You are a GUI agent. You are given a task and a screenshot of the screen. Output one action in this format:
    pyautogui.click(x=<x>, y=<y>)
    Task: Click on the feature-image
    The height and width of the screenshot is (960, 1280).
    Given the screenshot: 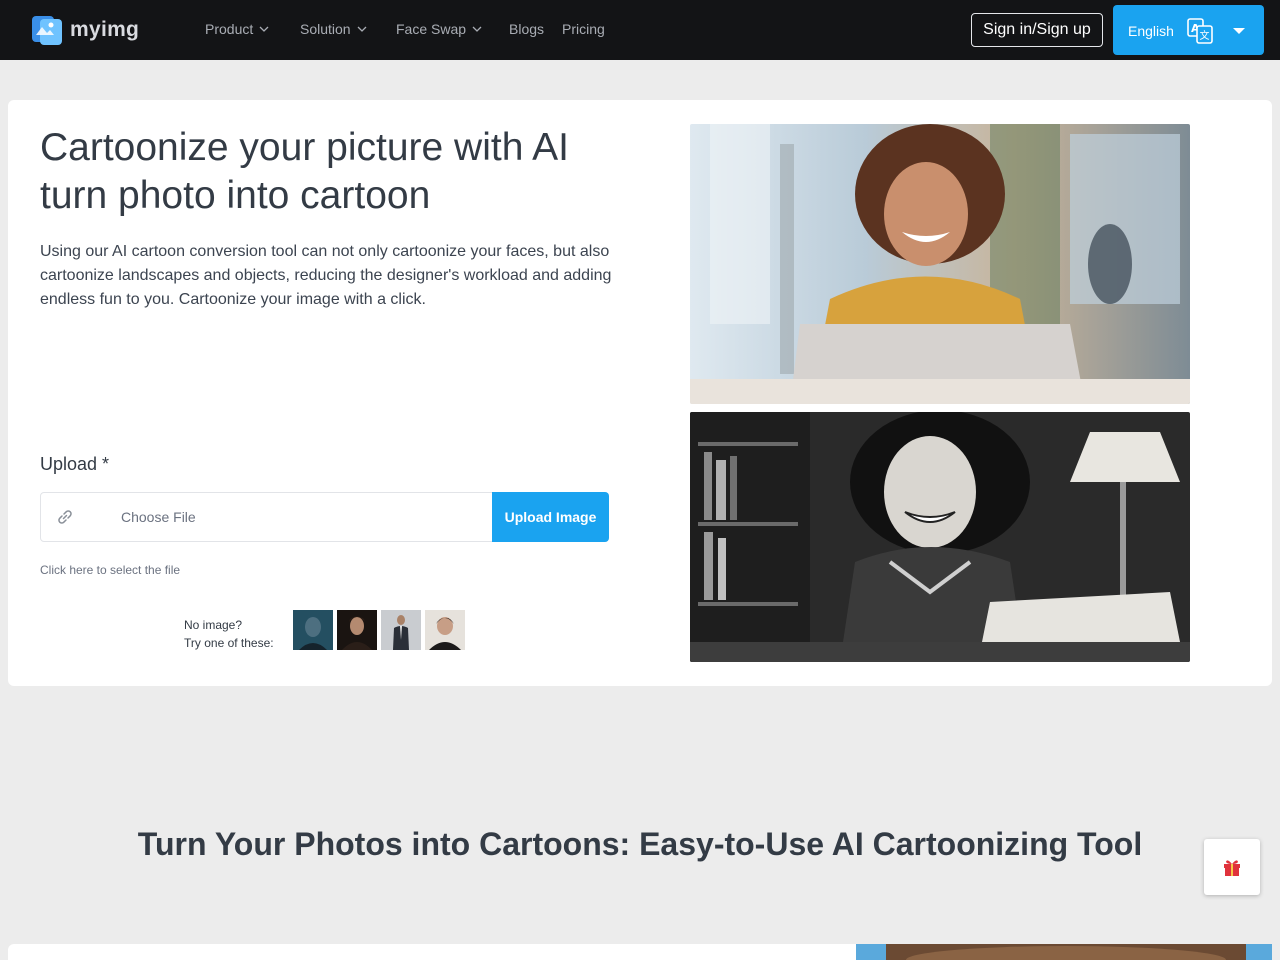 What is the action you would take?
    pyautogui.click(x=1064, y=952)
    